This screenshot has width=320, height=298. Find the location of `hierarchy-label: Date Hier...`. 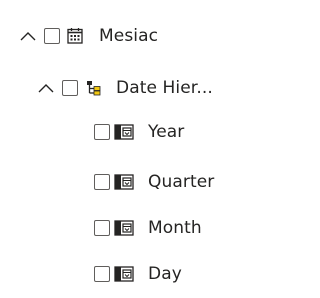

hierarchy-label: Date Hier... is located at coordinates (164, 88).